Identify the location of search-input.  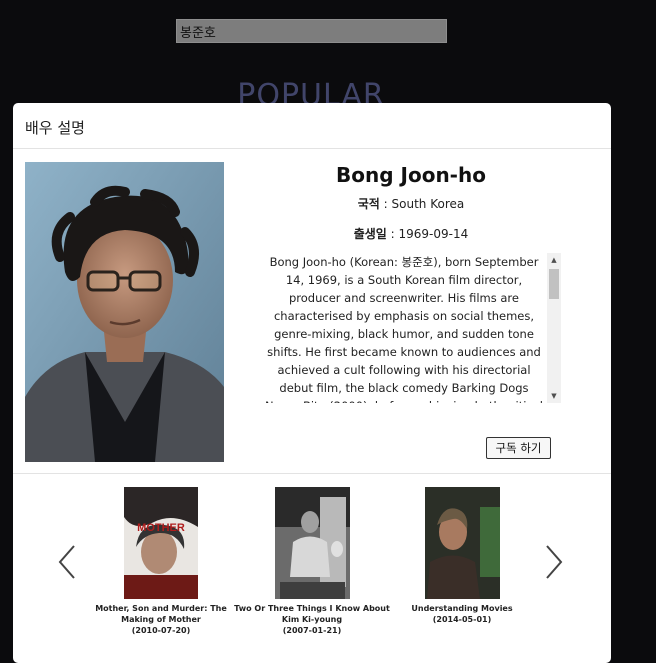
(311, 31).